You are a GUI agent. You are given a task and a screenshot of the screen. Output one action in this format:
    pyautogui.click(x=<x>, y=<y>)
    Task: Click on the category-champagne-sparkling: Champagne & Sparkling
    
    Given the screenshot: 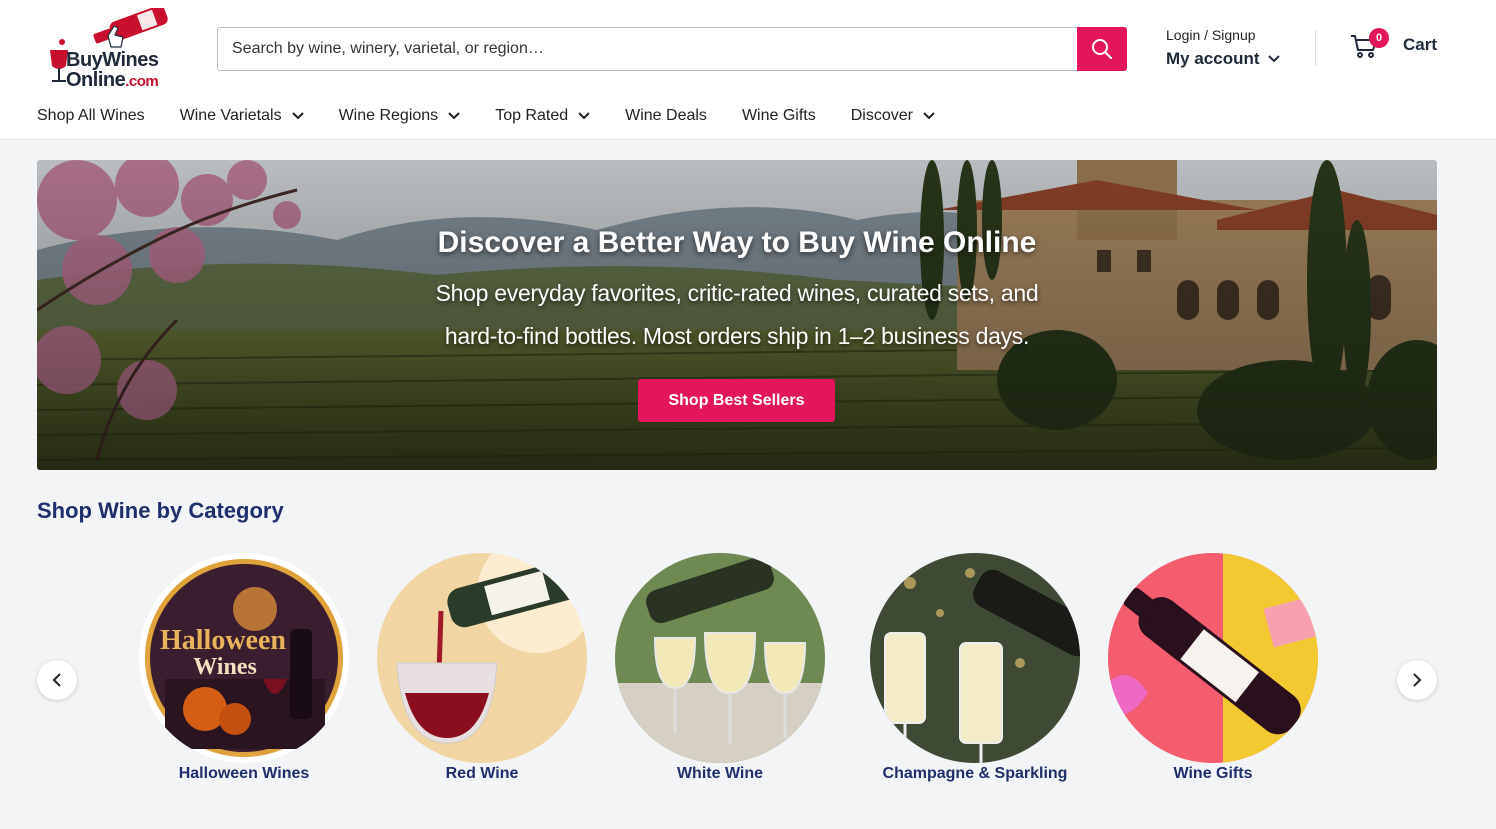 What is the action you would take?
    pyautogui.click(x=975, y=667)
    